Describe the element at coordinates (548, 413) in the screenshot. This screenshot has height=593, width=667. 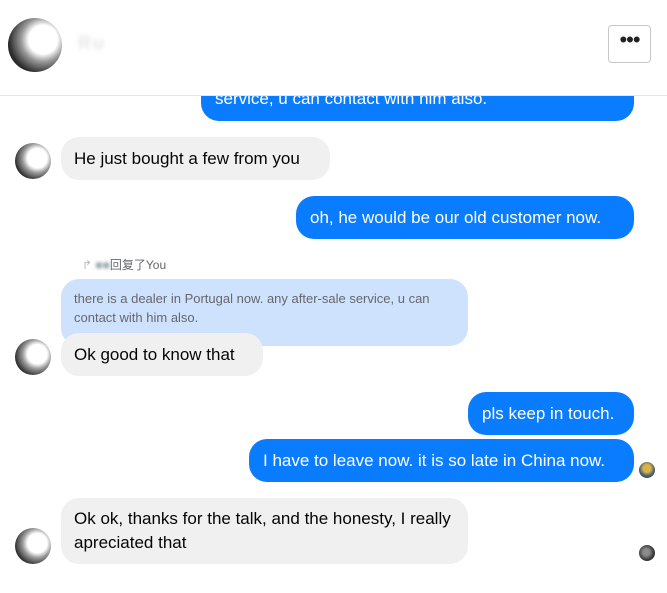
I see `message-text: pls keep in touch.` at that location.